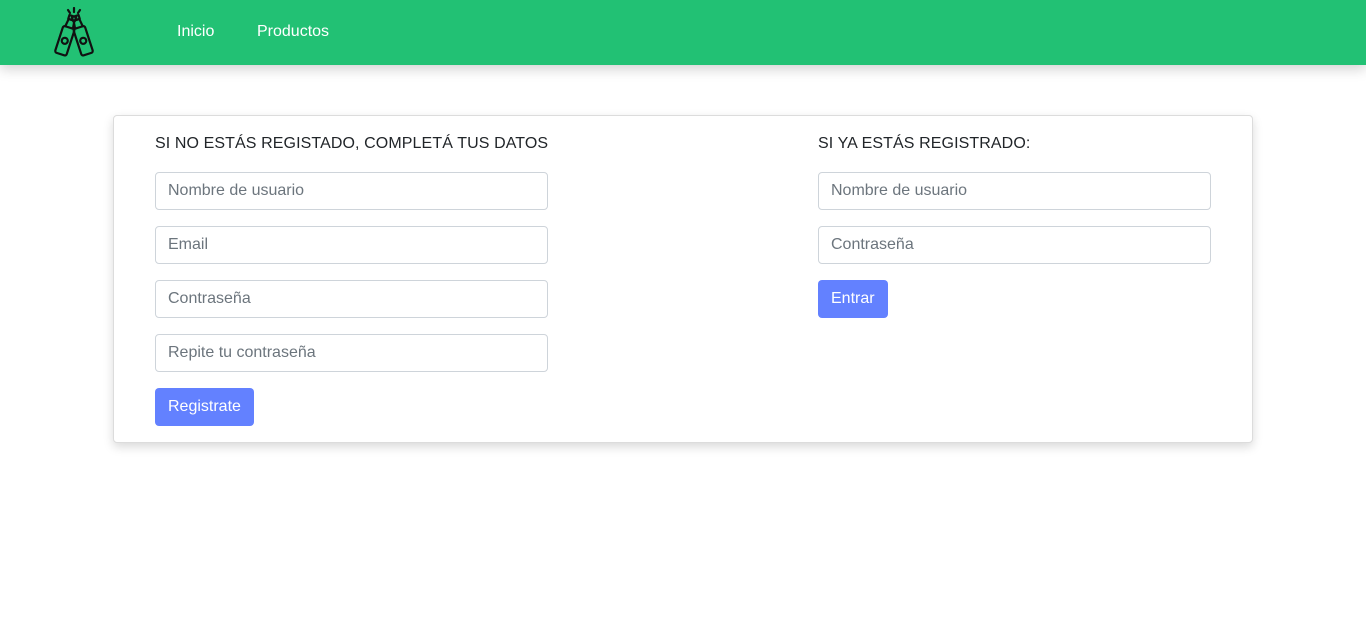 The image size is (1366, 623). Describe the element at coordinates (351, 299) in the screenshot. I see `register-password-field` at that location.